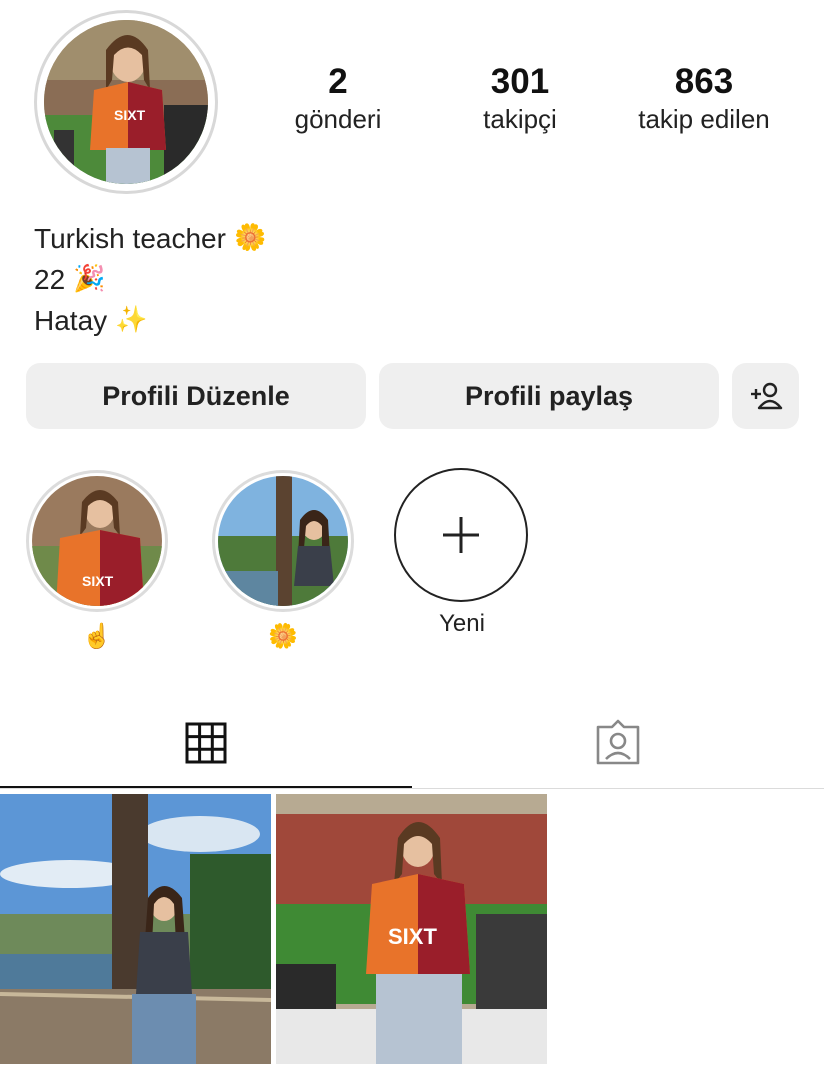 The height and width of the screenshot is (1080, 824). I want to click on bio-text: Turkish teacher, so click(130, 238).